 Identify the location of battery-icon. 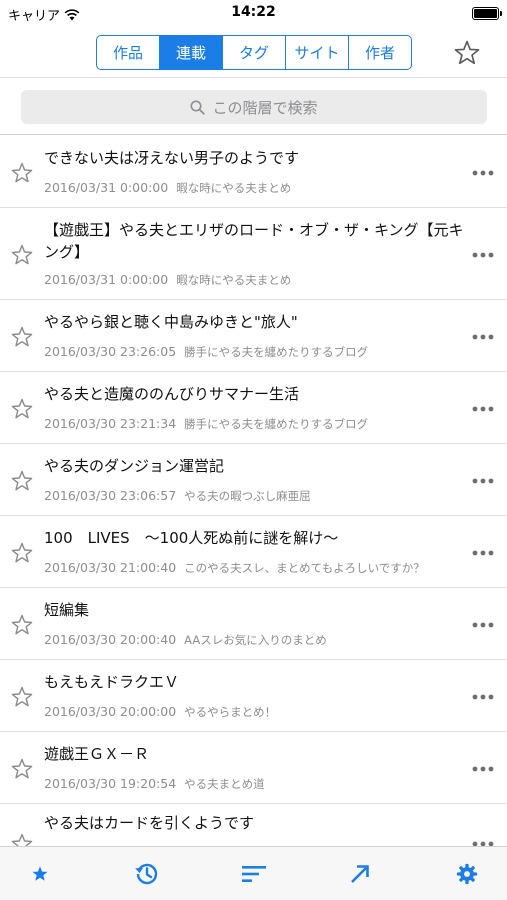
(487, 13).